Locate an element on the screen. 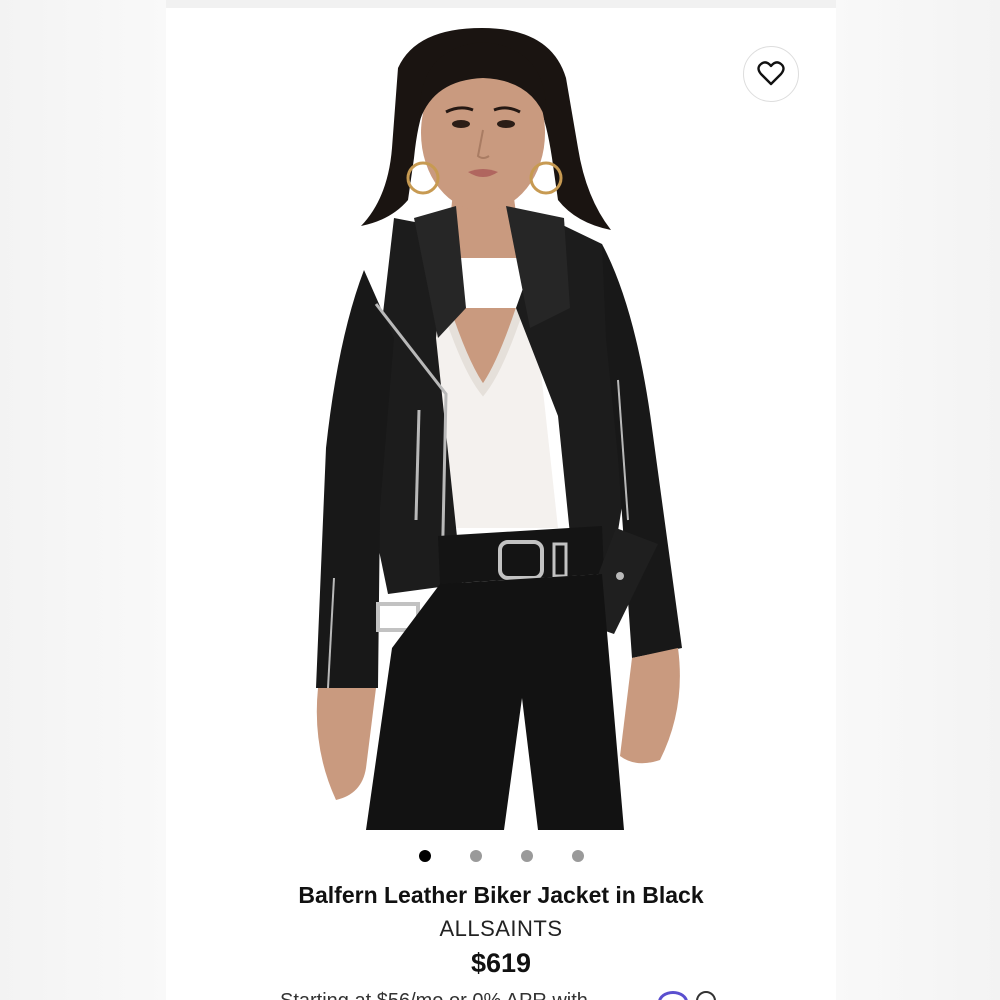 Image resolution: width=1000 pixels, height=1000 pixels. top-divider is located at coordinates (501, 4).